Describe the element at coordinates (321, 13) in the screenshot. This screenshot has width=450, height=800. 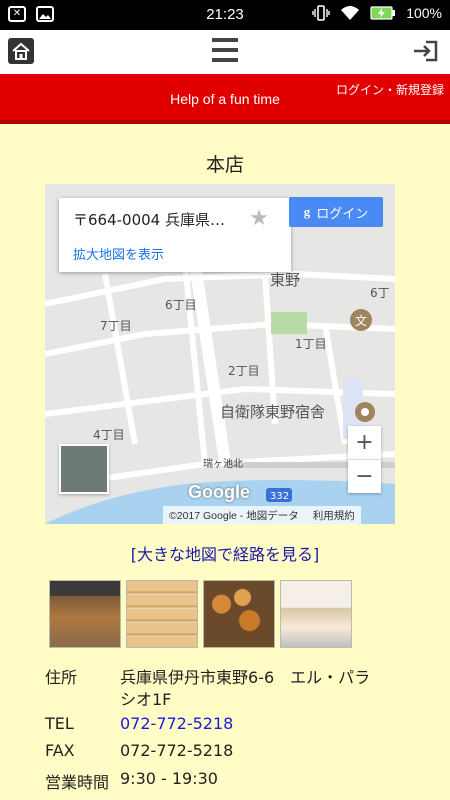
I see `vibrate-icon` at that location.